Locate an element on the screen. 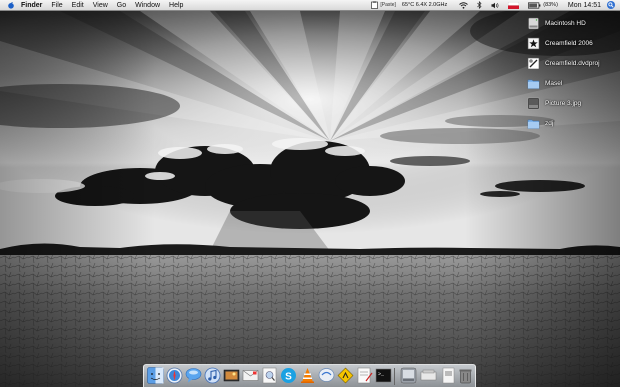 The width and height of the screenshot is (620, 387). desktop-item-zdj: zdj is located at coordinates (540, 123).